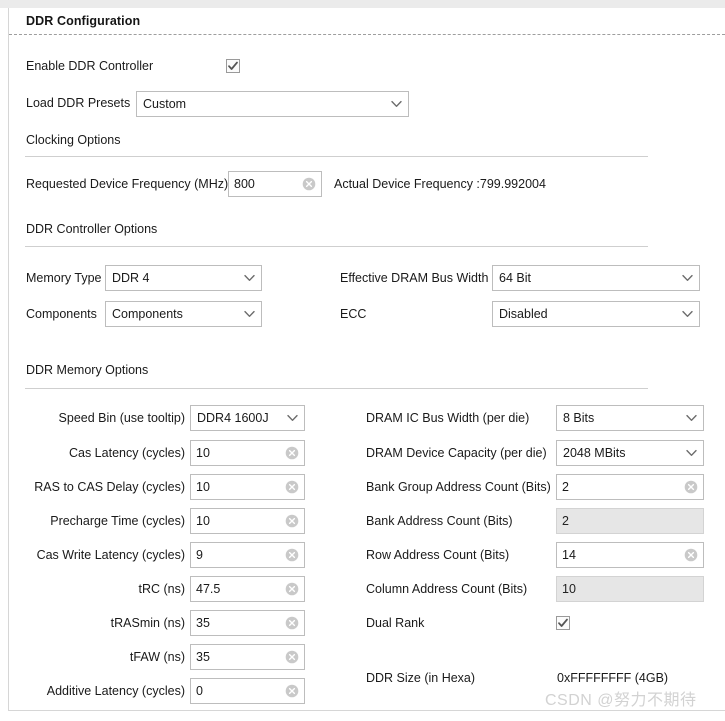  I want to click on row-address-count-input: 14, so click(630, 555).